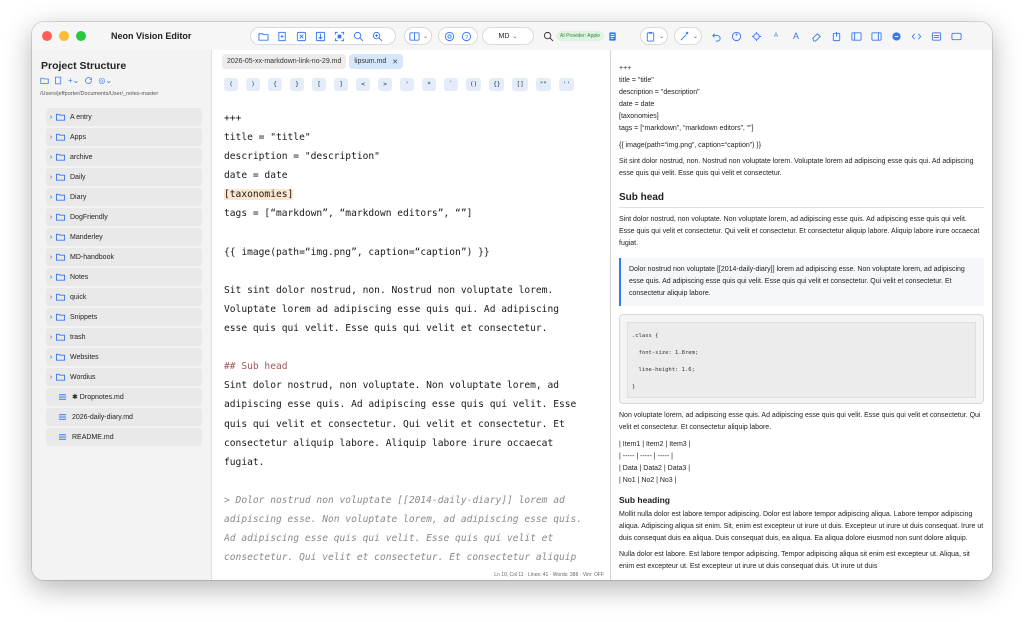 This screenshot has width=1024, height=622. What do you see at coordinates (124, 417) in the screenshot?
I see `file-row: 2026-daily-diary.md` at bounding box center [124, 417].